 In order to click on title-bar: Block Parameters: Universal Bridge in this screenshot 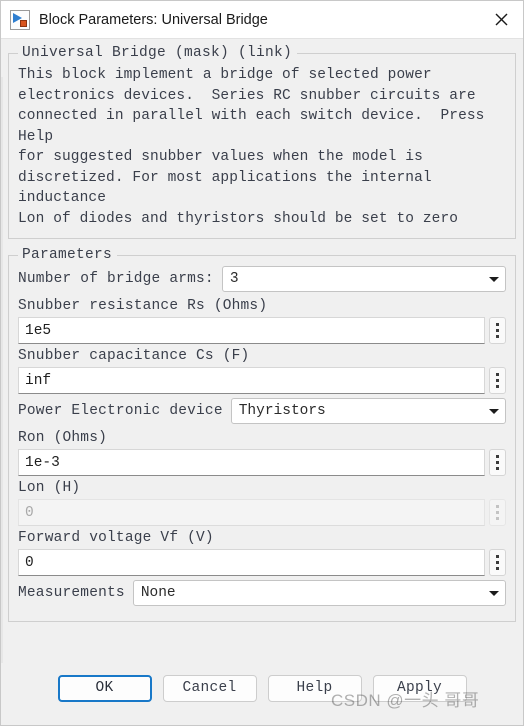, I will do `click(262, 20)`.